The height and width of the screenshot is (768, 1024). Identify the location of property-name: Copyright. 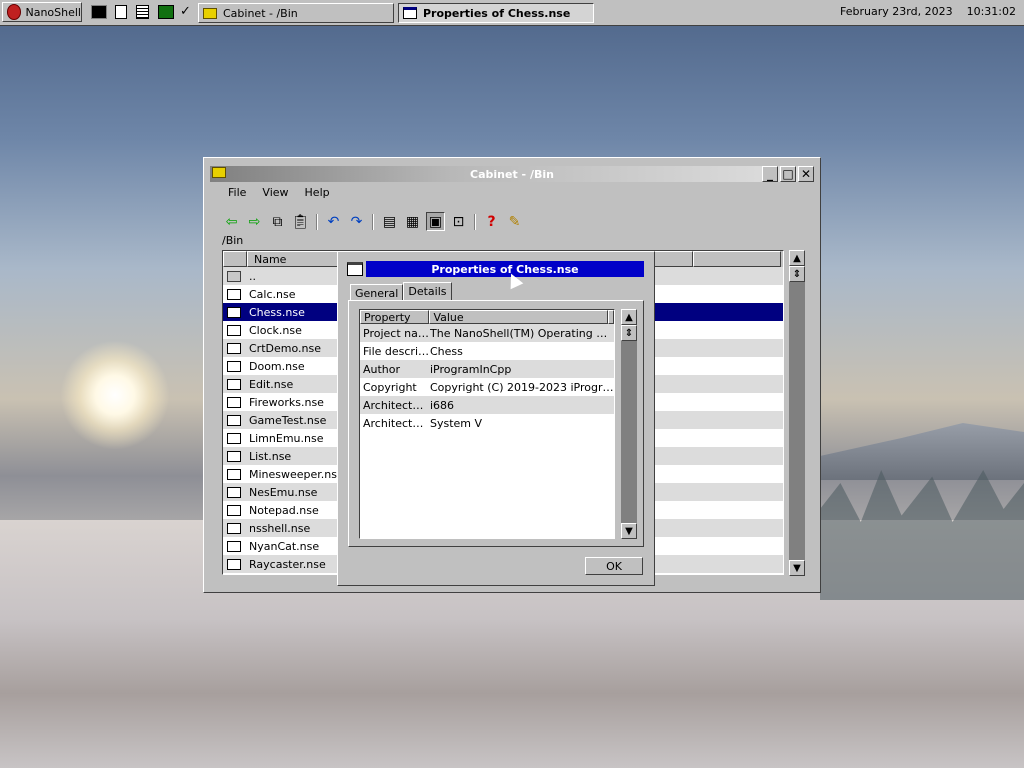
(390, 387).